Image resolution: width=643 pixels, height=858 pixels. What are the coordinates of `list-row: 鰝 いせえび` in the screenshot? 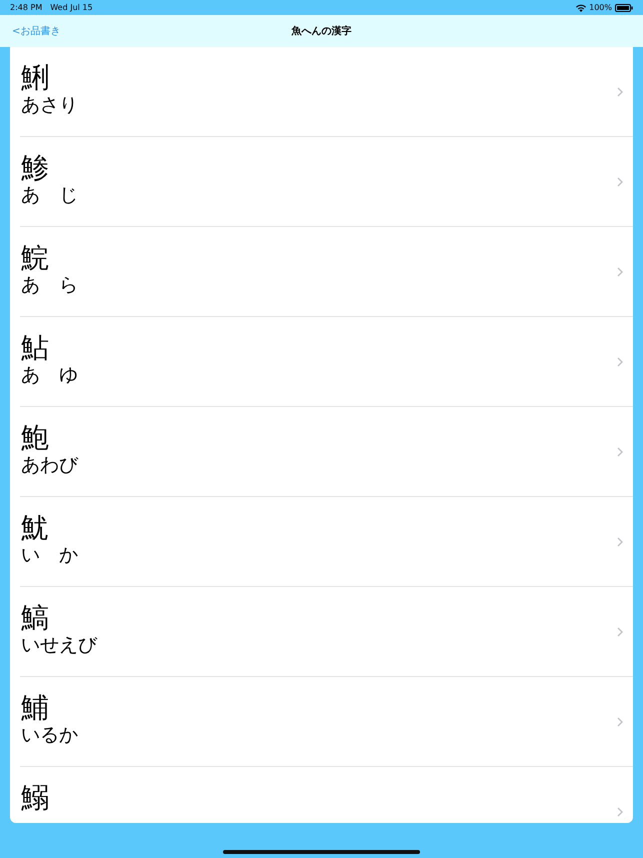 It's located at (321, 632).